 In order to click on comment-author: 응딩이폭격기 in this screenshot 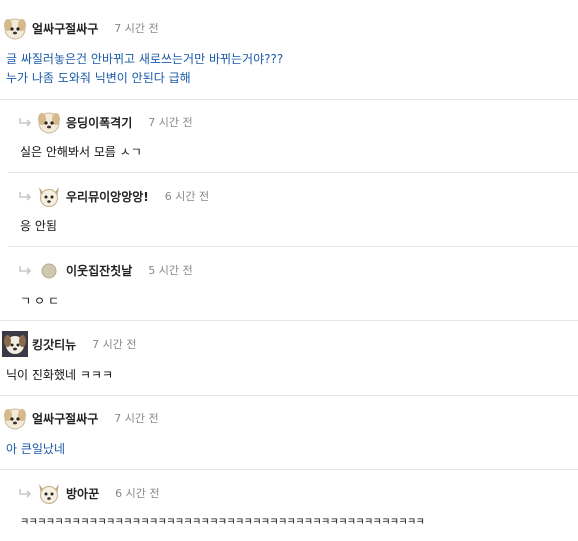, I will do `click(99, 122)`.